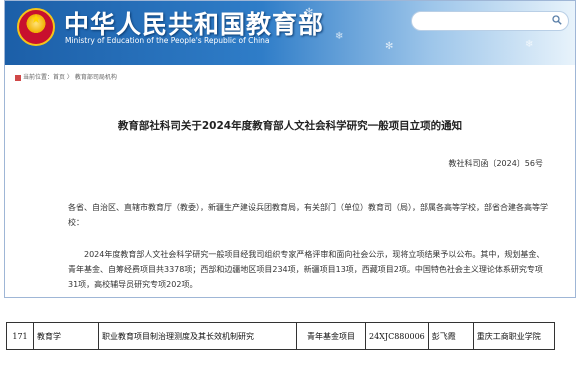  What do you see at coordinates (557, 20) in the screenshot?
I see `search-icon` at bounding box center [557, 20].